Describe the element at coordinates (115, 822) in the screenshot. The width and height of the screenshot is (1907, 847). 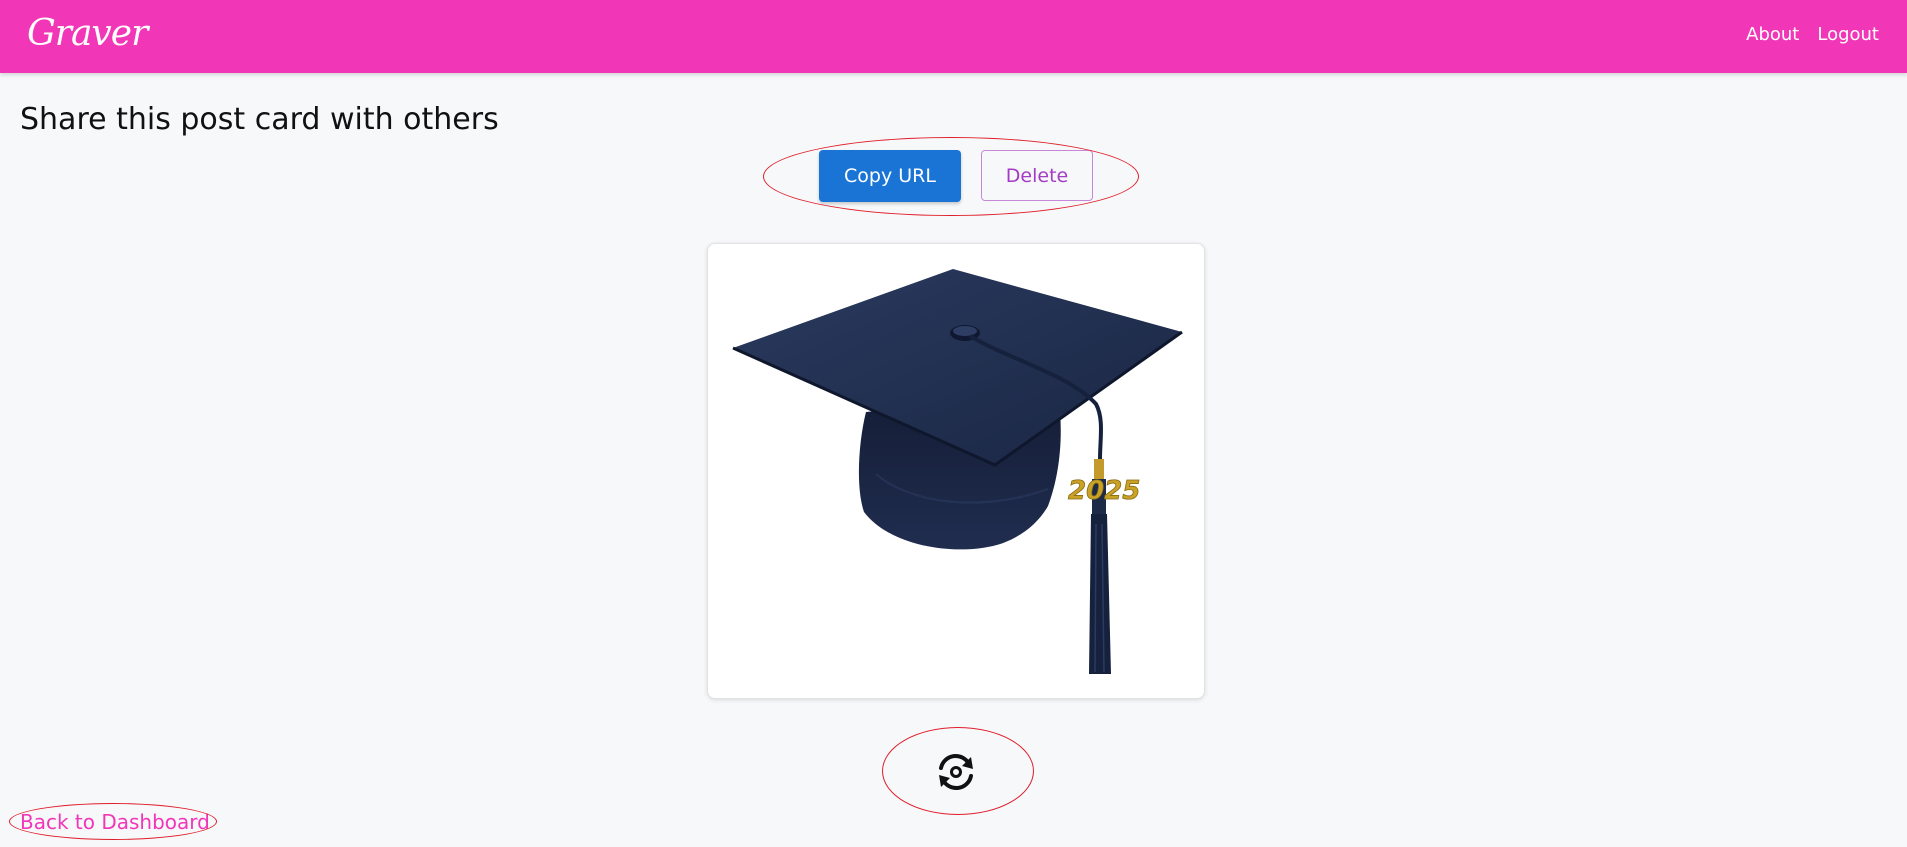
I see `back-to-dashboard-link: Back to Dashboard` at that location.